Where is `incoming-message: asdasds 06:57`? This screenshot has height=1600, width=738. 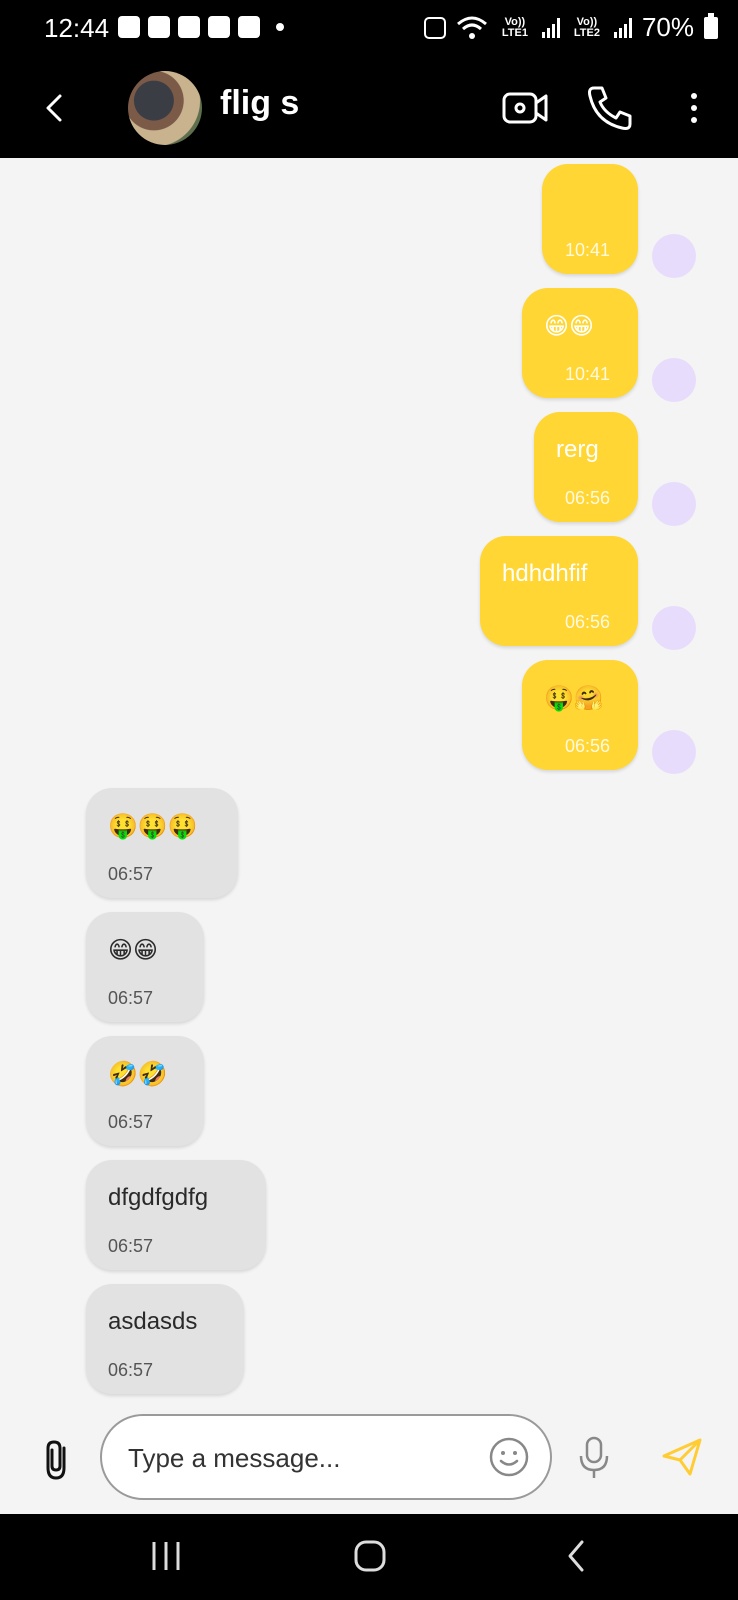 incoming-message: asdasds 06:57 is located at coordinates (165, 1339).